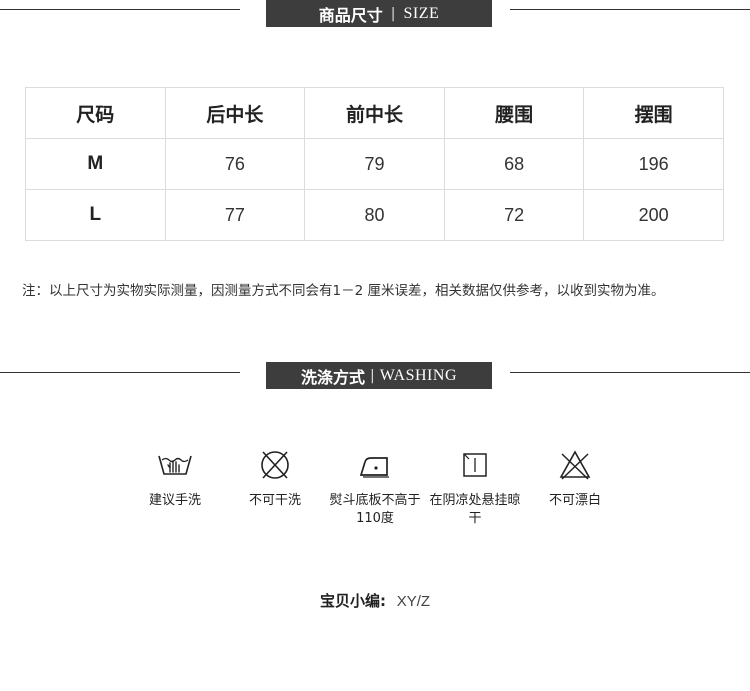 This screenshot has height=691, width=750. I want to click on shade-dry-icon, so click(475, 465).